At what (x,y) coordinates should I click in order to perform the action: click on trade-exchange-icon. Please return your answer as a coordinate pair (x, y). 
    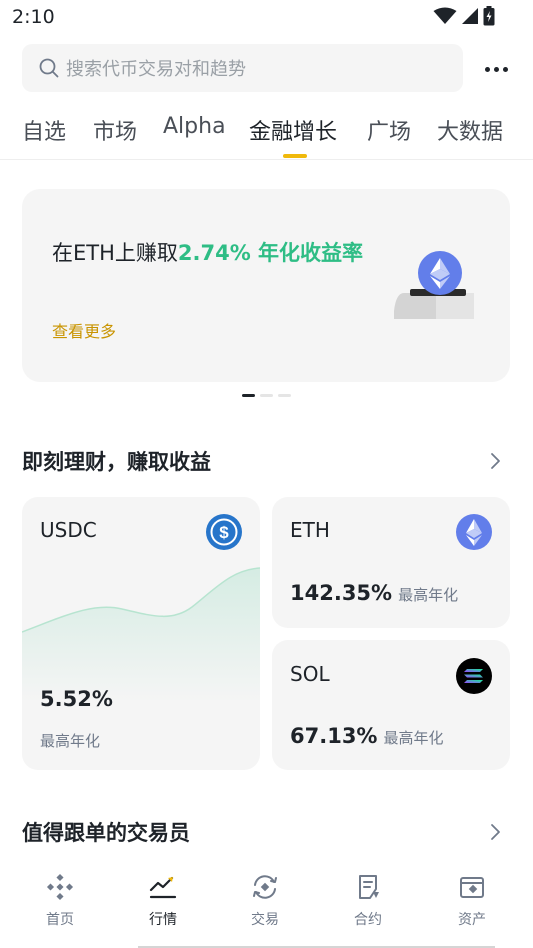
    Looking at the image, I should click on (265, 887).